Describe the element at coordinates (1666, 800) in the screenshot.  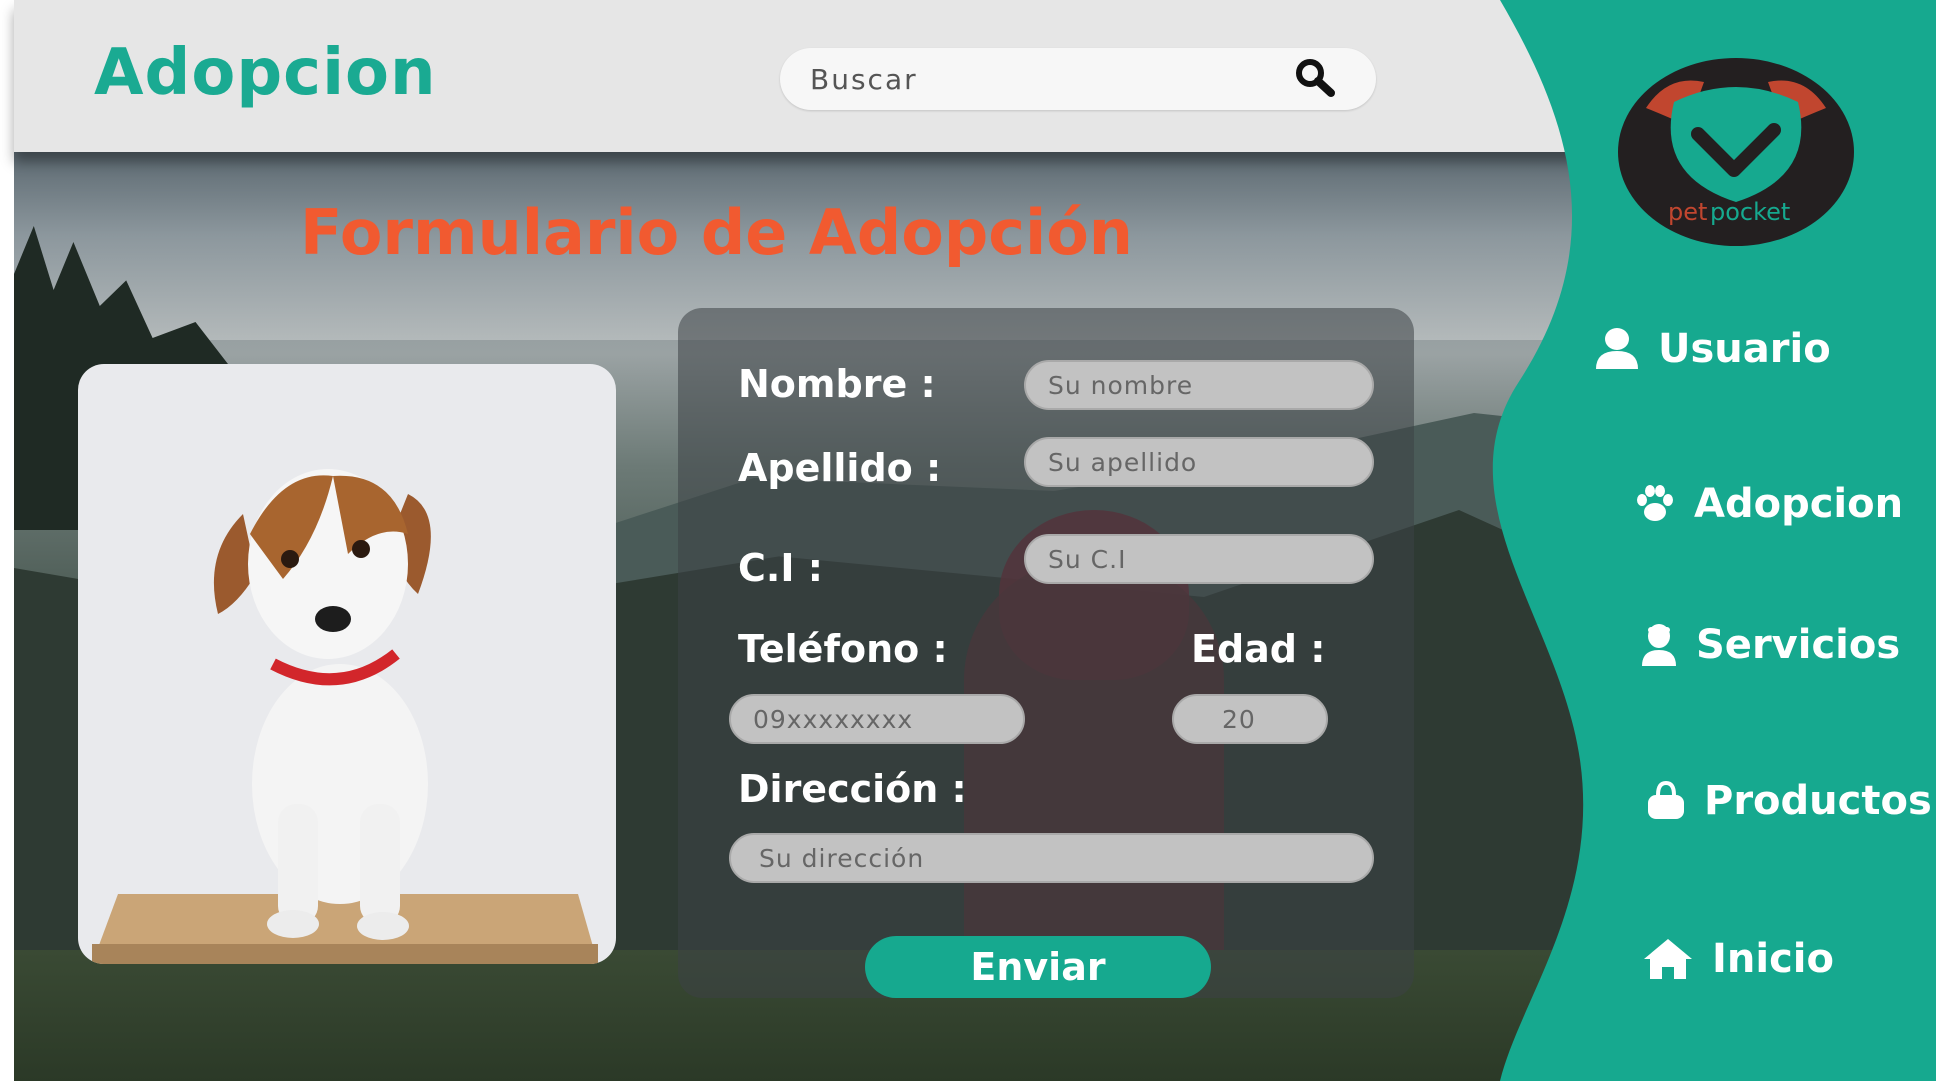
I see `shopping-bag-icon` at that location.